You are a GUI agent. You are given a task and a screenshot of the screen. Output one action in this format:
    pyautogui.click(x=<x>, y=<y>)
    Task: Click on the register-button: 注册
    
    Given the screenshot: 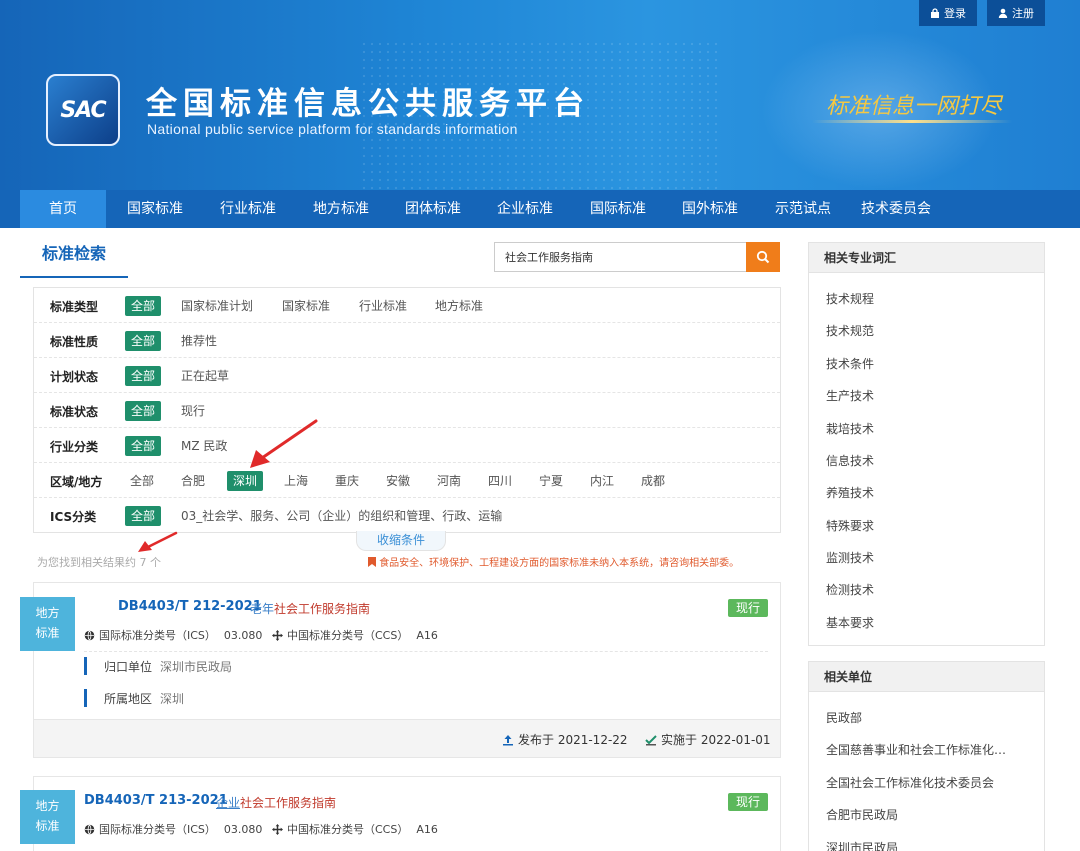 What is the action you would take?
    pyautogui.click(x=1016, y=13)
    